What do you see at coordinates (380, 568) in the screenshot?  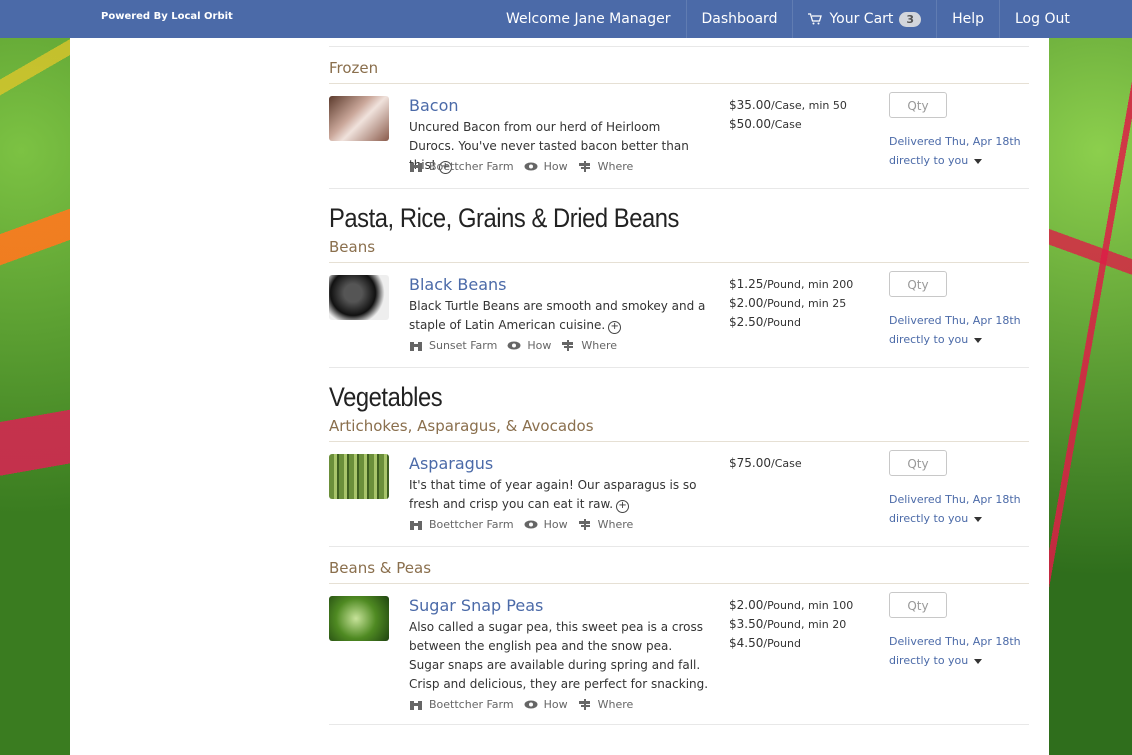 I see `subcategory-title: Beans & Peas` at bounding box center [380, 568].